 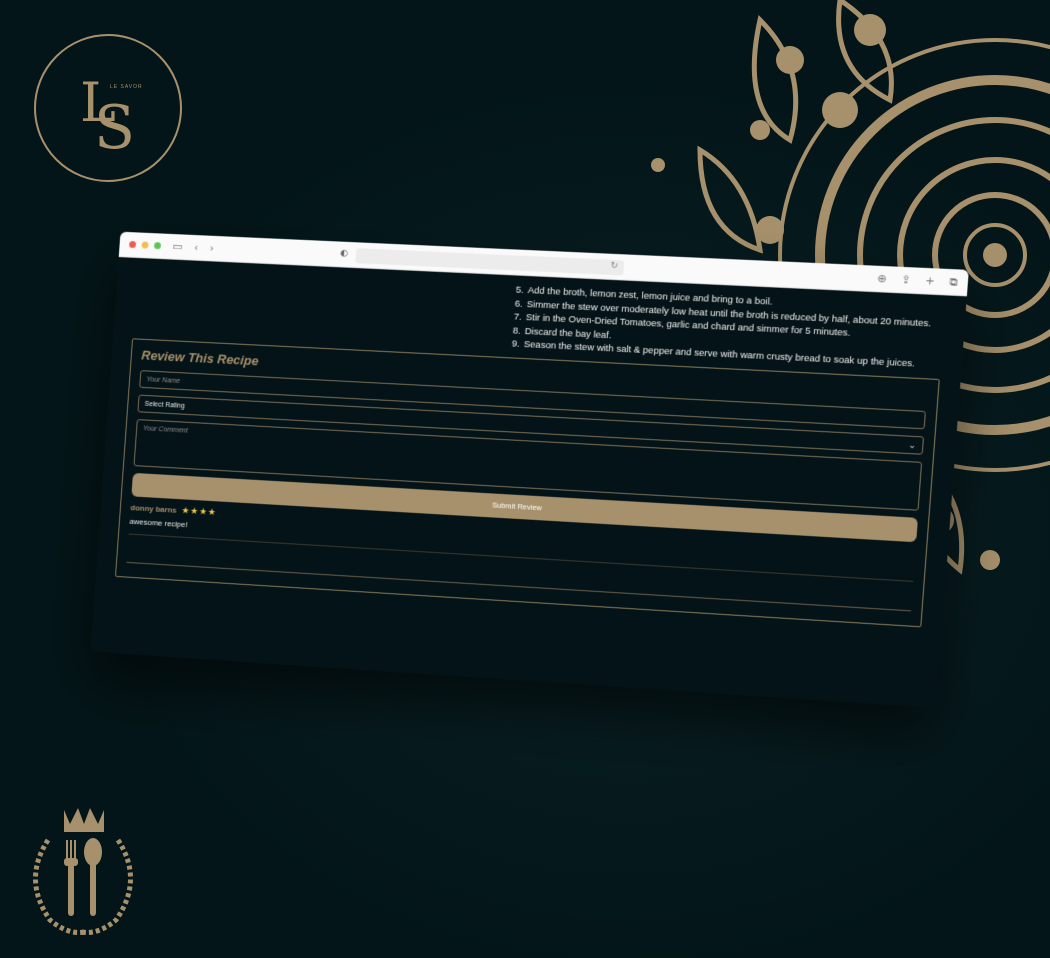 What do you see at coordinates (211, 248) in the screenshot?
I see `chevron-right-icon: ›` at bounding box center [211, 248].